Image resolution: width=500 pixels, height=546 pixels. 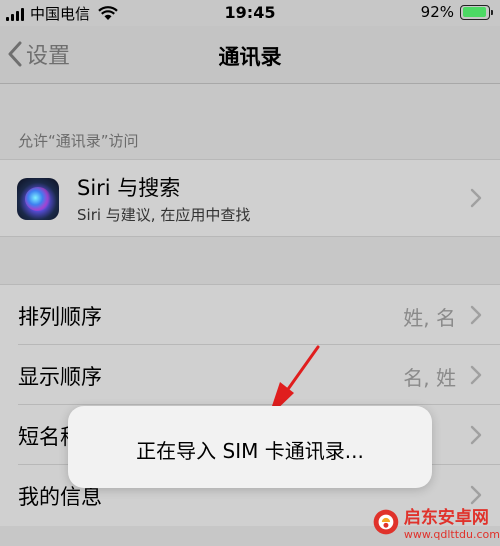 What do you see at coordinates (386, 522) in the screenshot?
I see `watermark-logo-icon` at bounding box center [386, 522].